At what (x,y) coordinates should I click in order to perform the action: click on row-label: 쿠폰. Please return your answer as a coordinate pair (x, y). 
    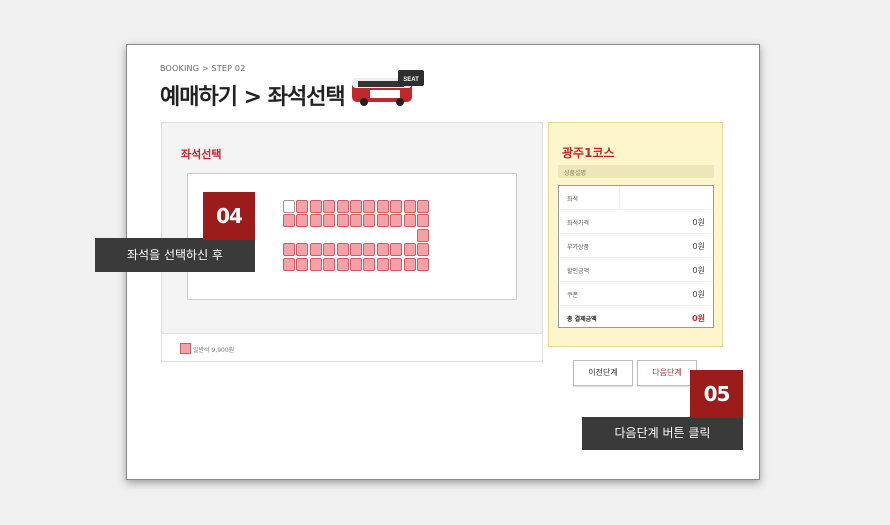
    Looking at the image, I should click on (573, 295).